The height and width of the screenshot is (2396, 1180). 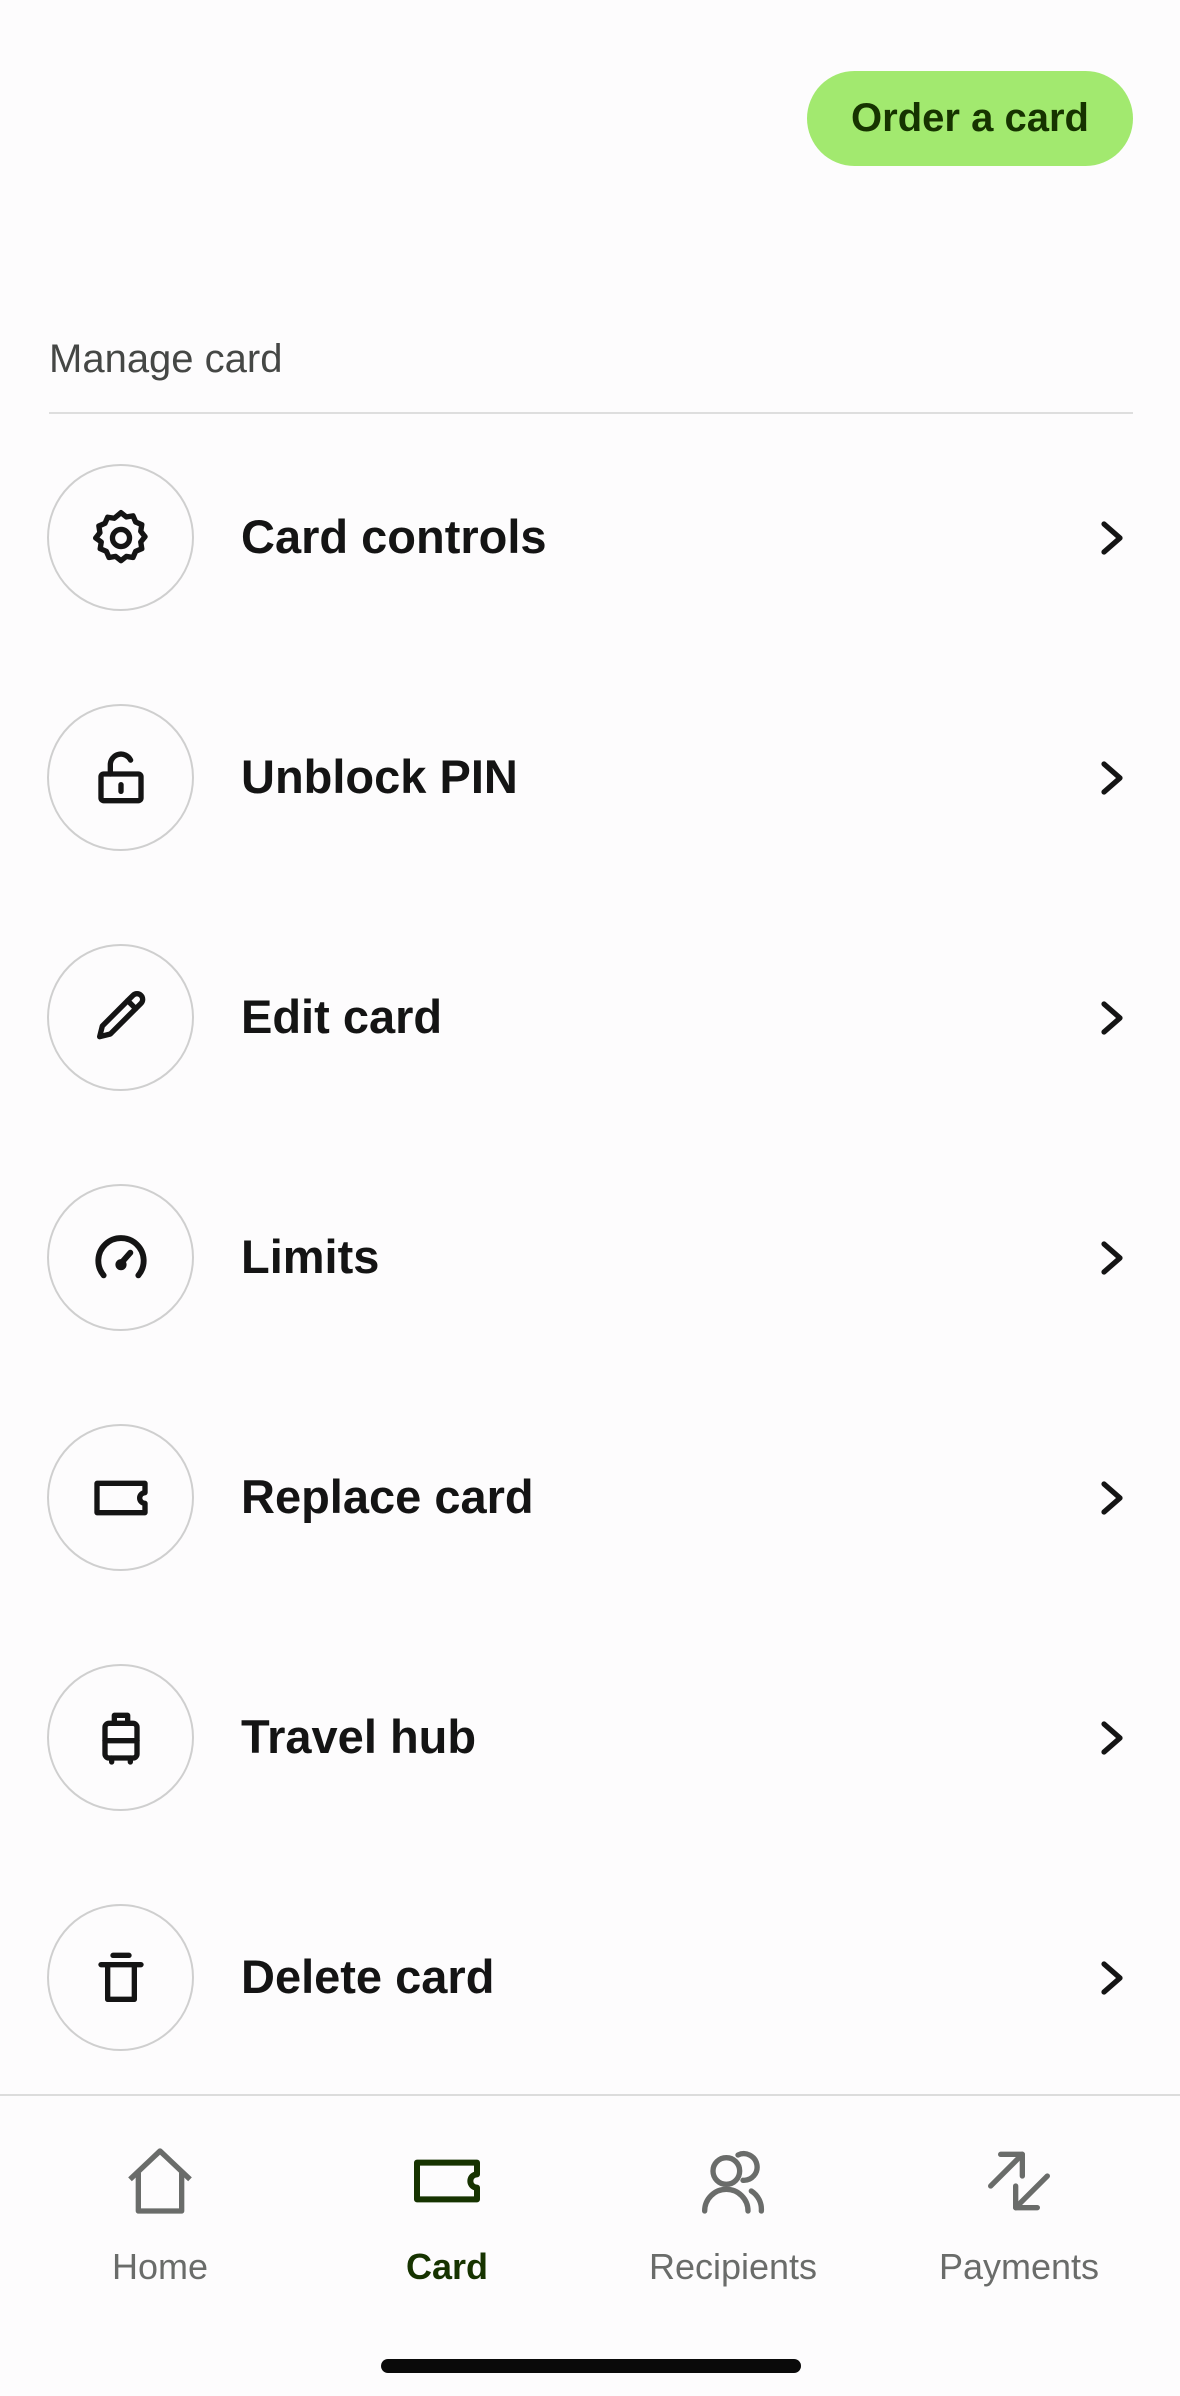 I want to click on menu-item-limits: Limits, so click(x=590, y=1289).